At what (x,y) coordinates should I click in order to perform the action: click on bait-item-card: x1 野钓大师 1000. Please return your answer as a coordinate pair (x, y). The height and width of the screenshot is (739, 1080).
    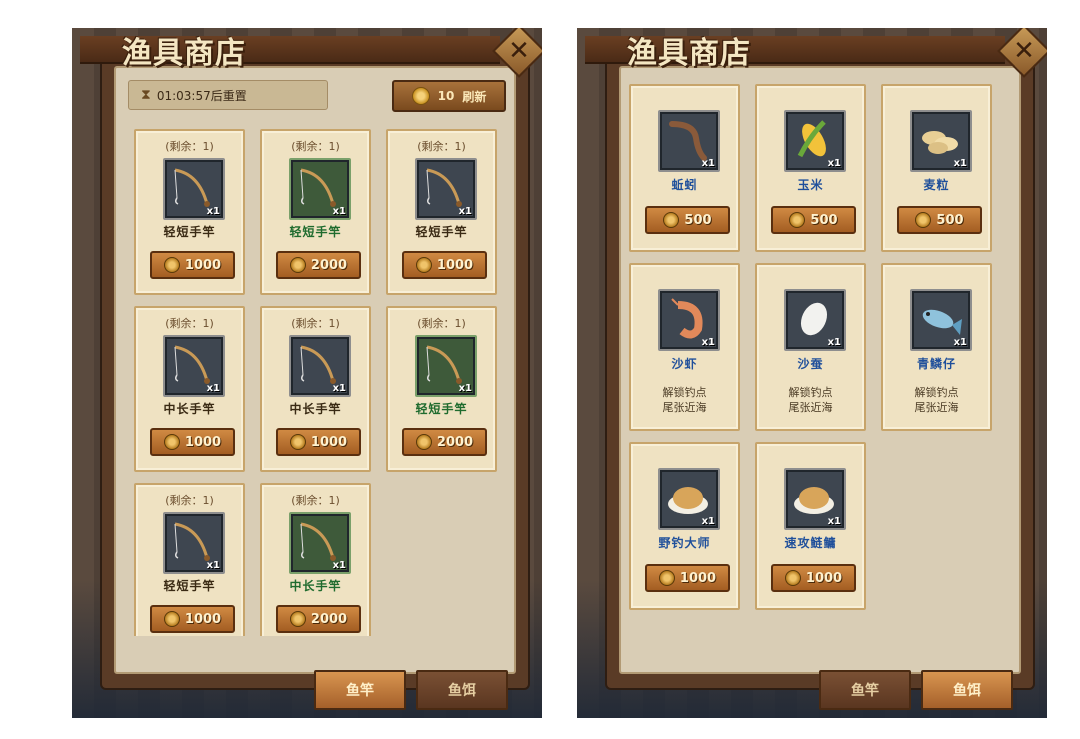
    Looking at the image, I should click on (684, 526).